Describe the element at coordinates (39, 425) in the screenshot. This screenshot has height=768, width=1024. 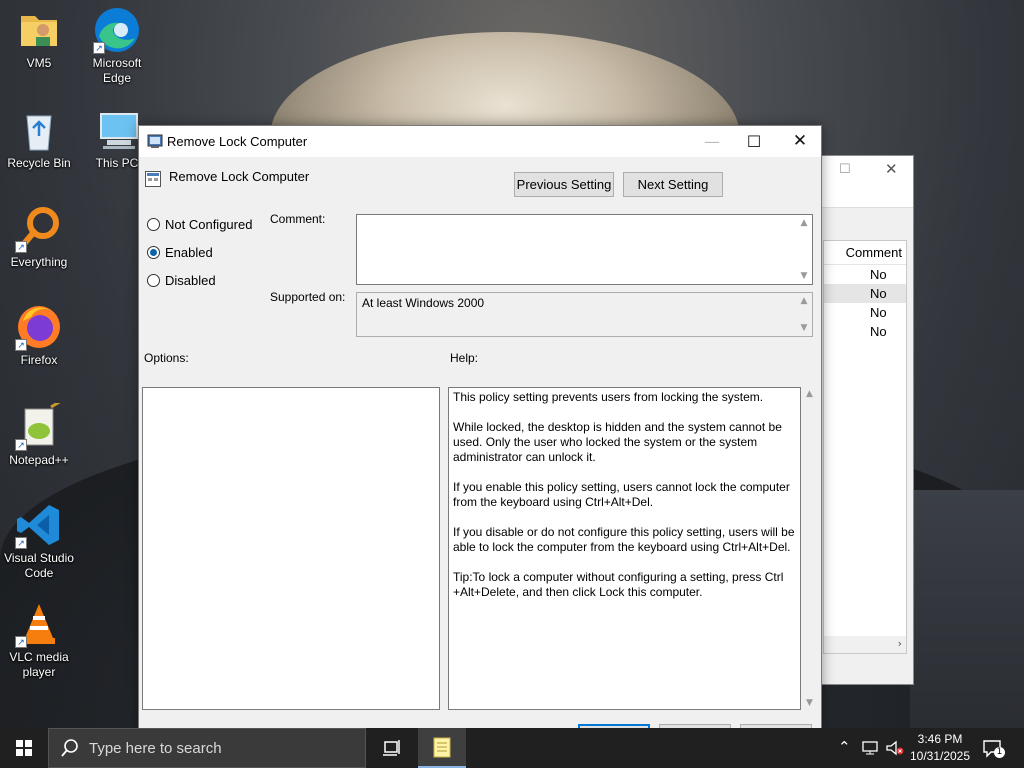
I see `notepadpp-icon: ↗` at that location.